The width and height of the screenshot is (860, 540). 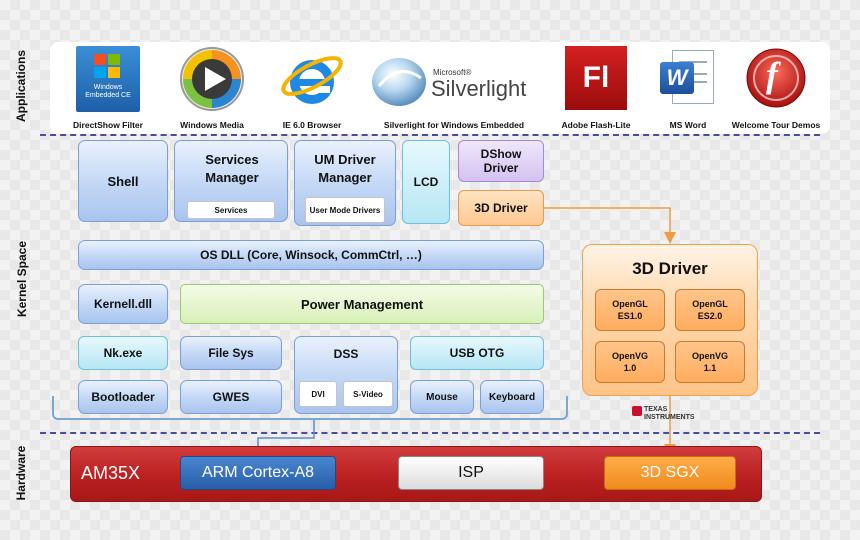 I want to click on mouse-box: Mouse, so click(x=442, y=397).